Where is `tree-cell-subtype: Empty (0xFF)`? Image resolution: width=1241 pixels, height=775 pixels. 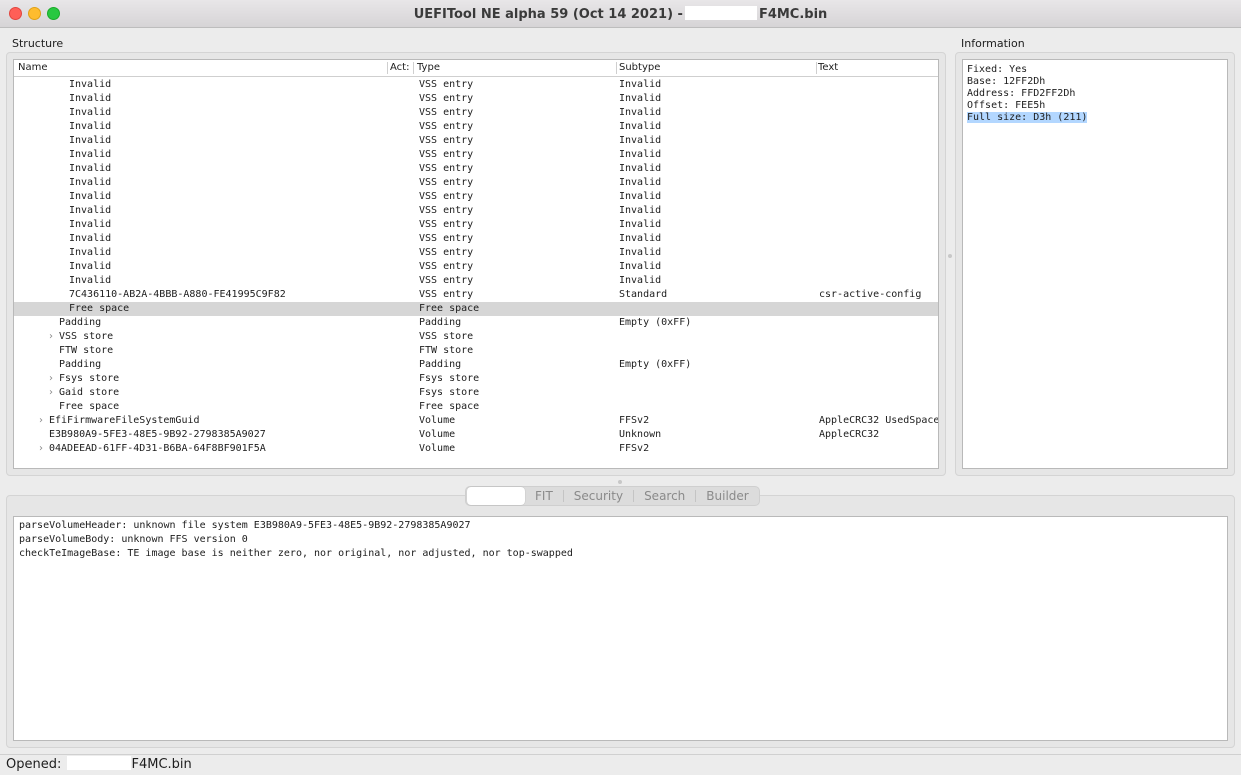 tree-cell-subtype: Empty (0xFF) is located at coordinates (655, 364).